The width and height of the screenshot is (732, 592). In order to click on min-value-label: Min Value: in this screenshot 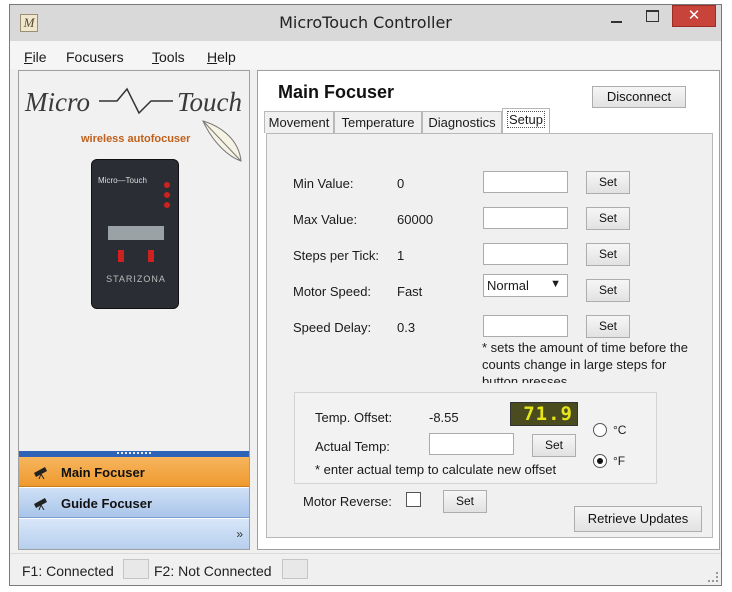, I will do `click(323, 183)`.